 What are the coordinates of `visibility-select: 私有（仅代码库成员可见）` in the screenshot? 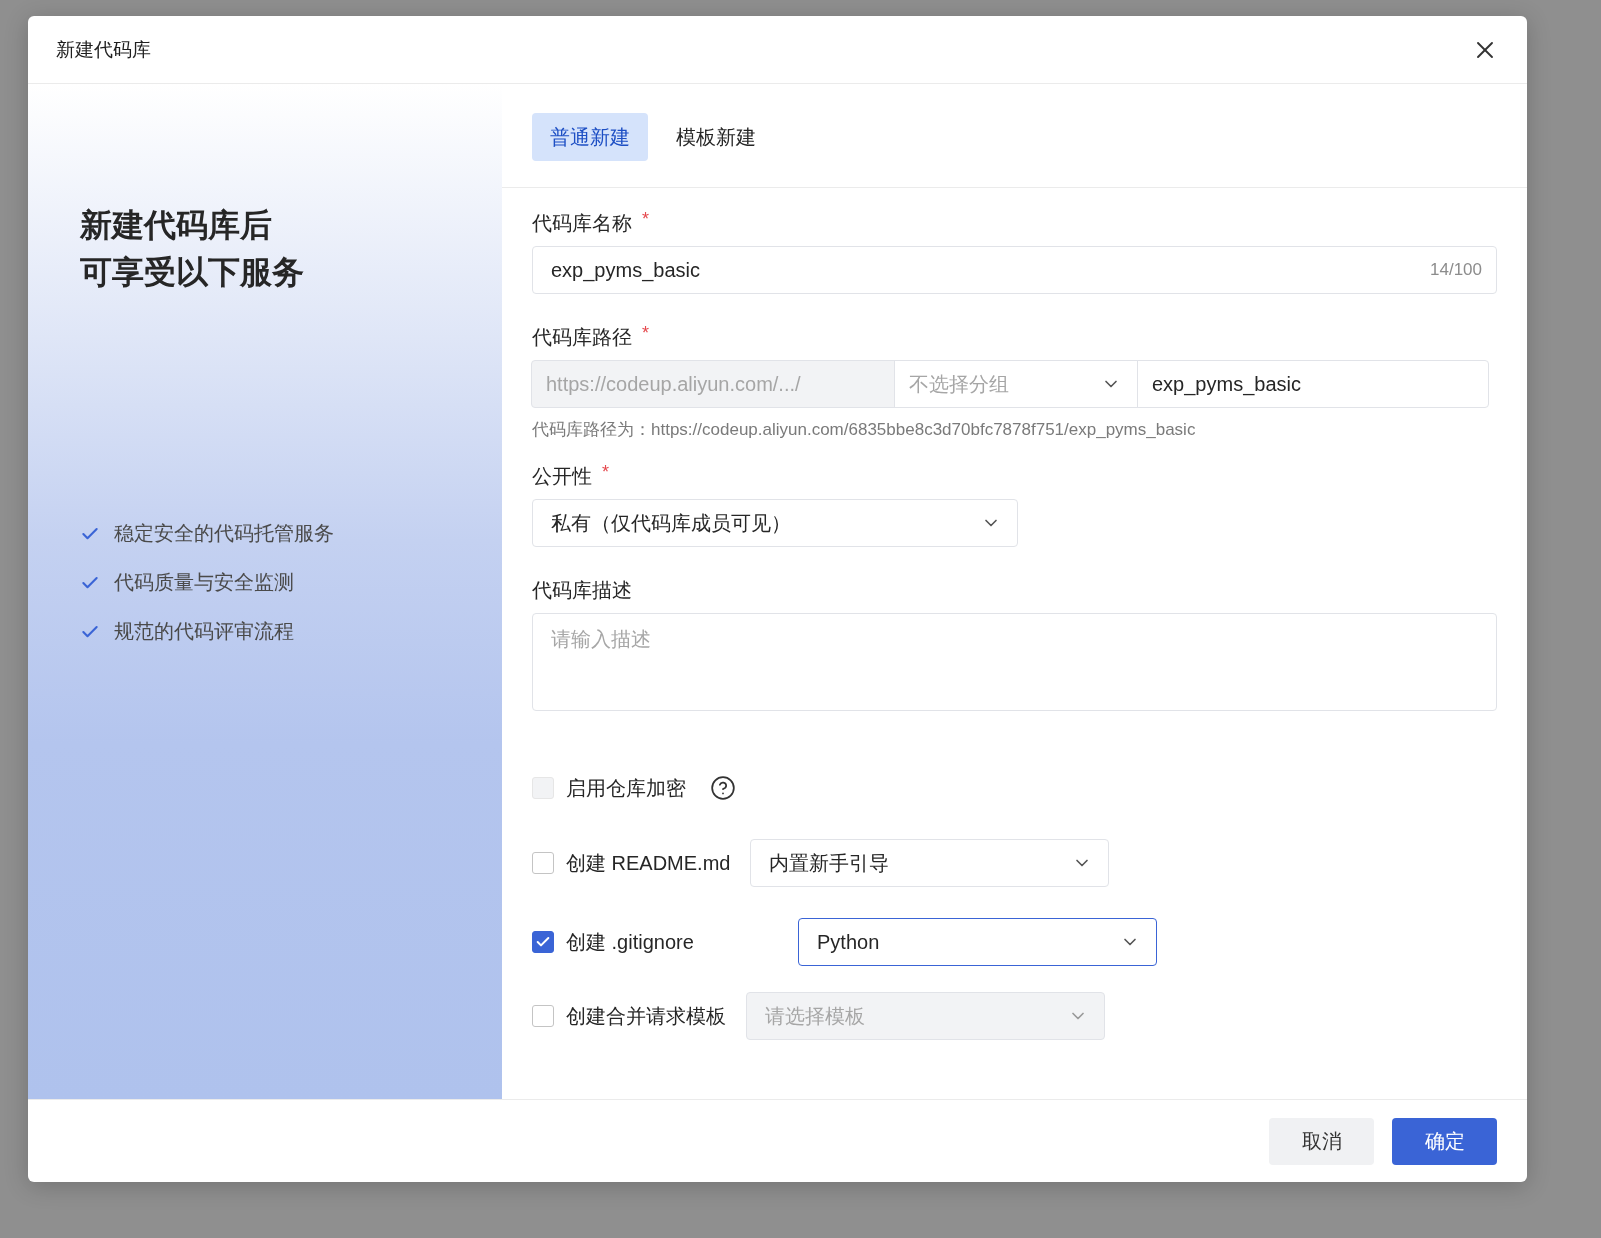 It's located at (775, 523).